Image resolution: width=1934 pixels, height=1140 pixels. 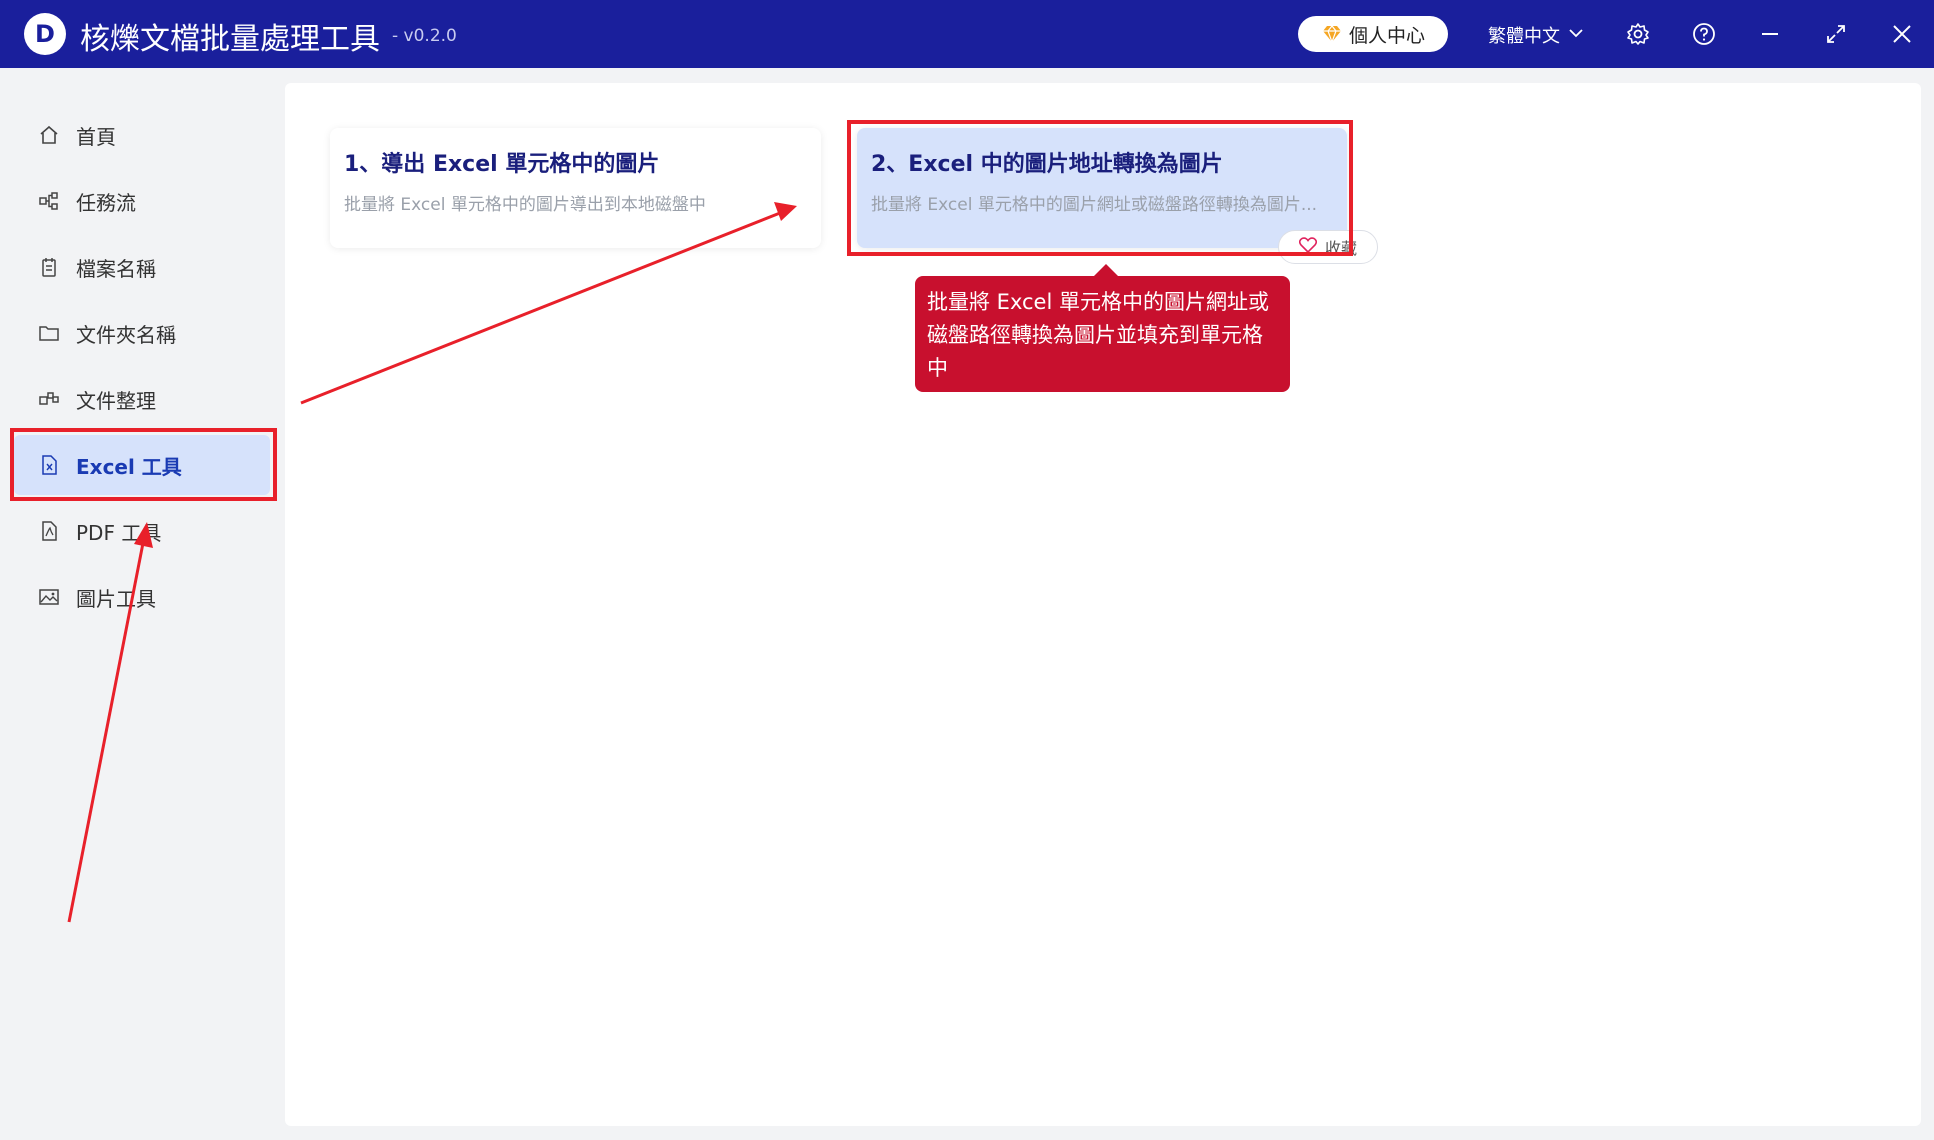 What do you see at coordinates (967, 34) in the screenshot?
I see `title-bar: D 核爍文檔批量處理工具 - v0.2.0 個人中心 繁體中文` at bounding box center [967, 34].